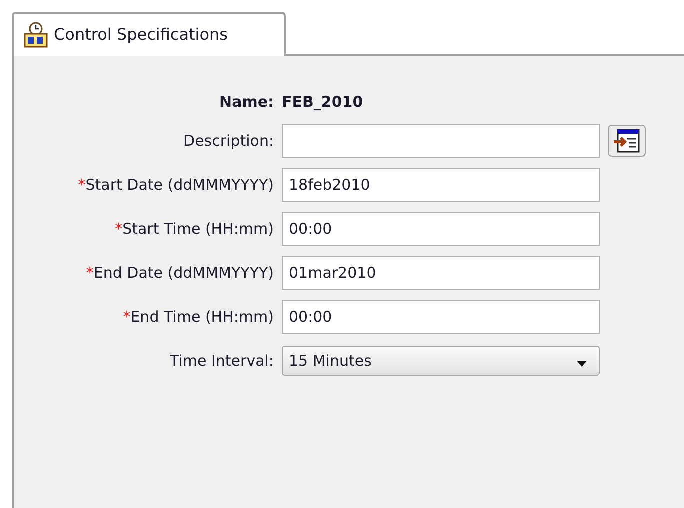  What do you see at coordinates (202, 317) in the screenshot?
I see `field-label: End Time (HH:mm)` at bounding box center [202, 317].